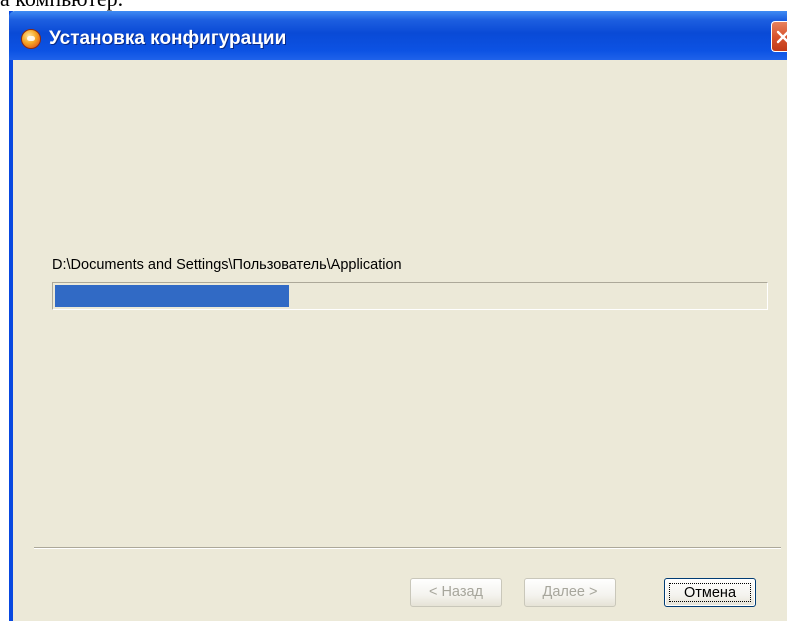 This screenshot has height=621, width=787. What do you see at coordinates (168, 38) in the screenshot?
I see `window-title: Установка конфигурации` at bounding box center [168, 38].